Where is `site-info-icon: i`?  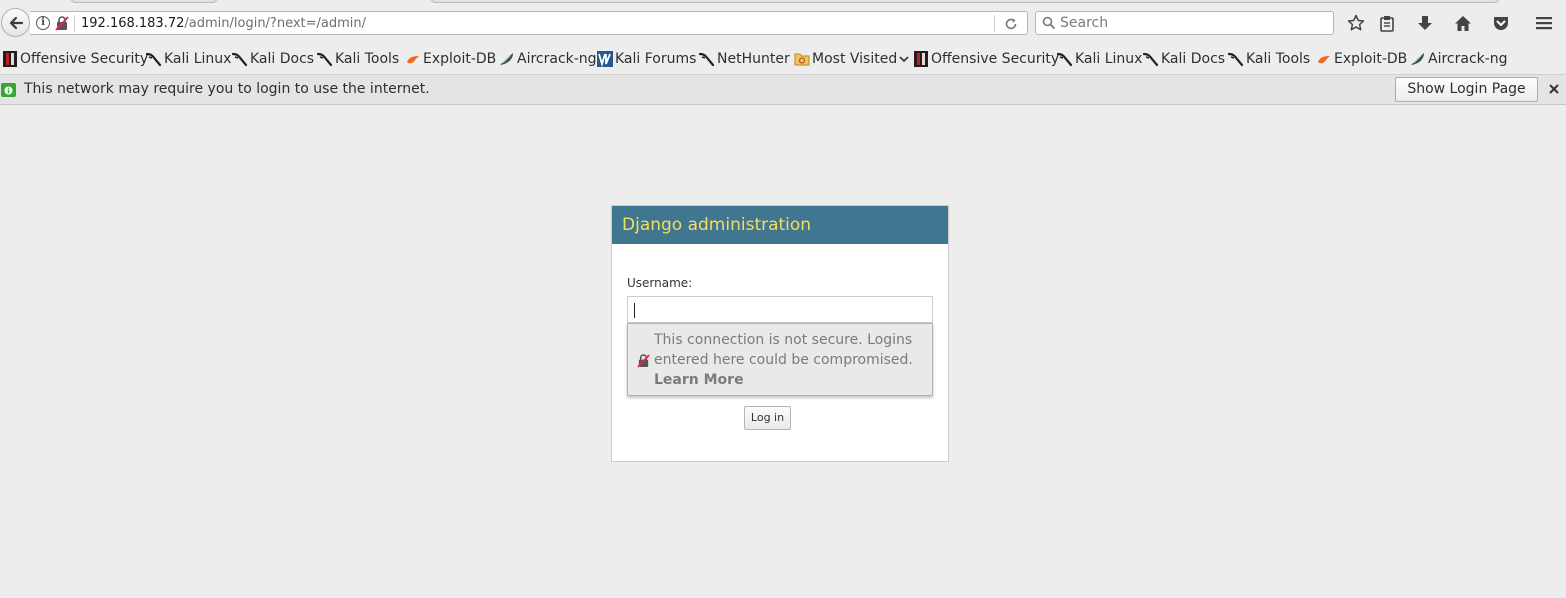
site-info-icon: i is located at coordinates (43, 23).